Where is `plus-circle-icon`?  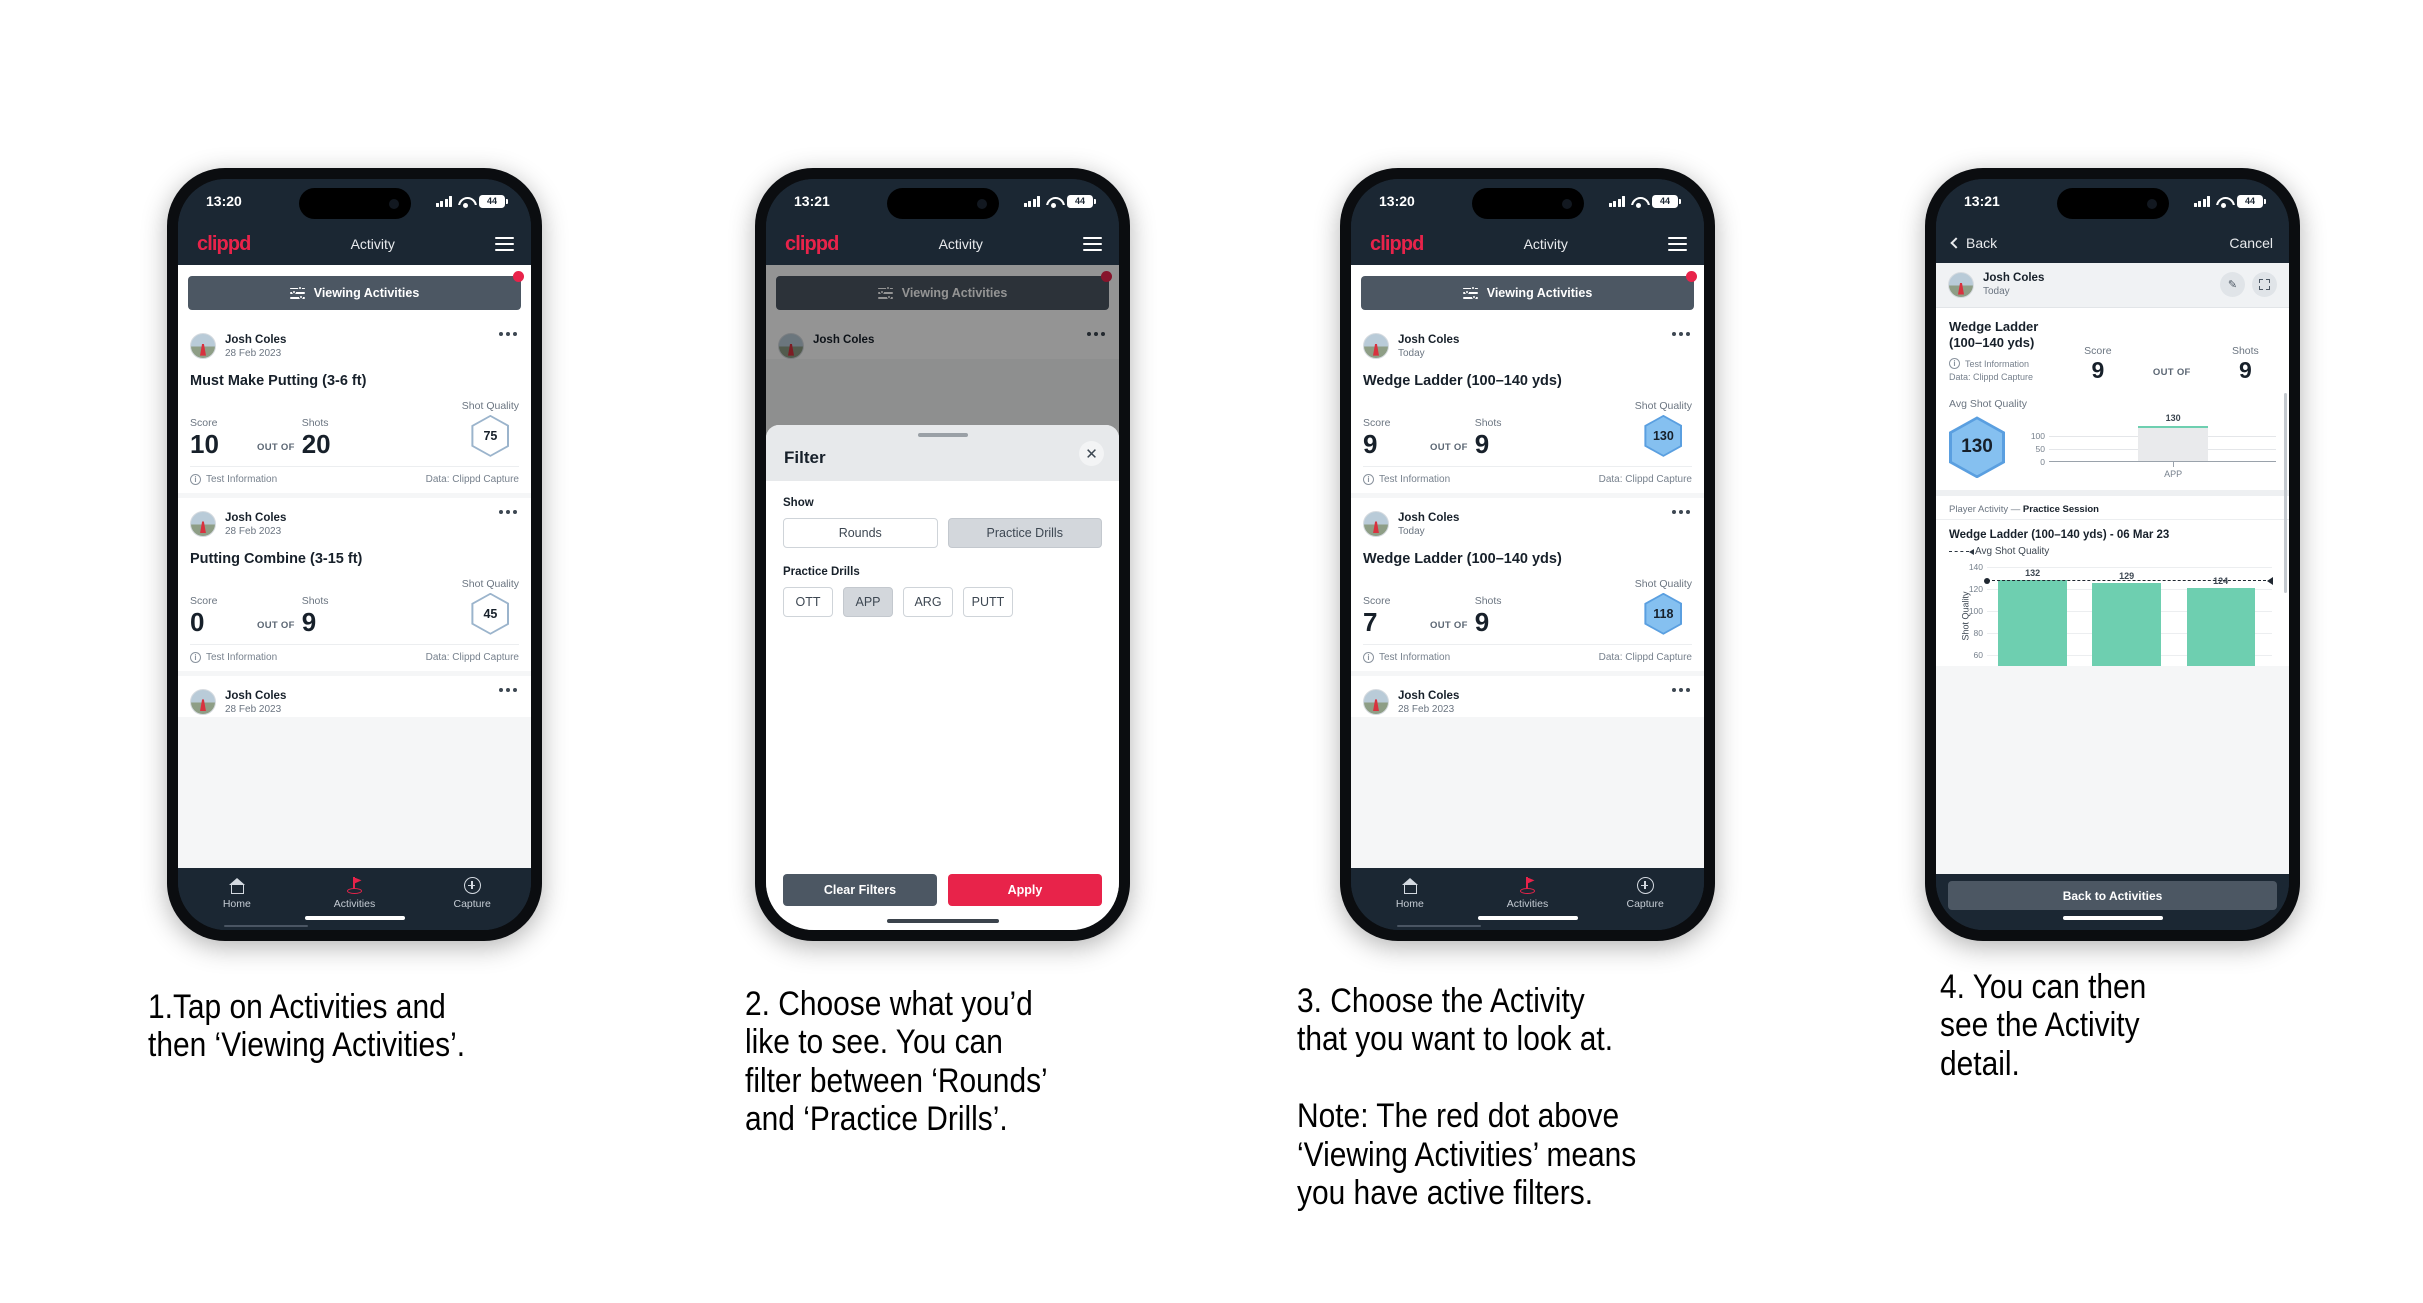 plus-circle-icon is located at coordinates (472, 885).